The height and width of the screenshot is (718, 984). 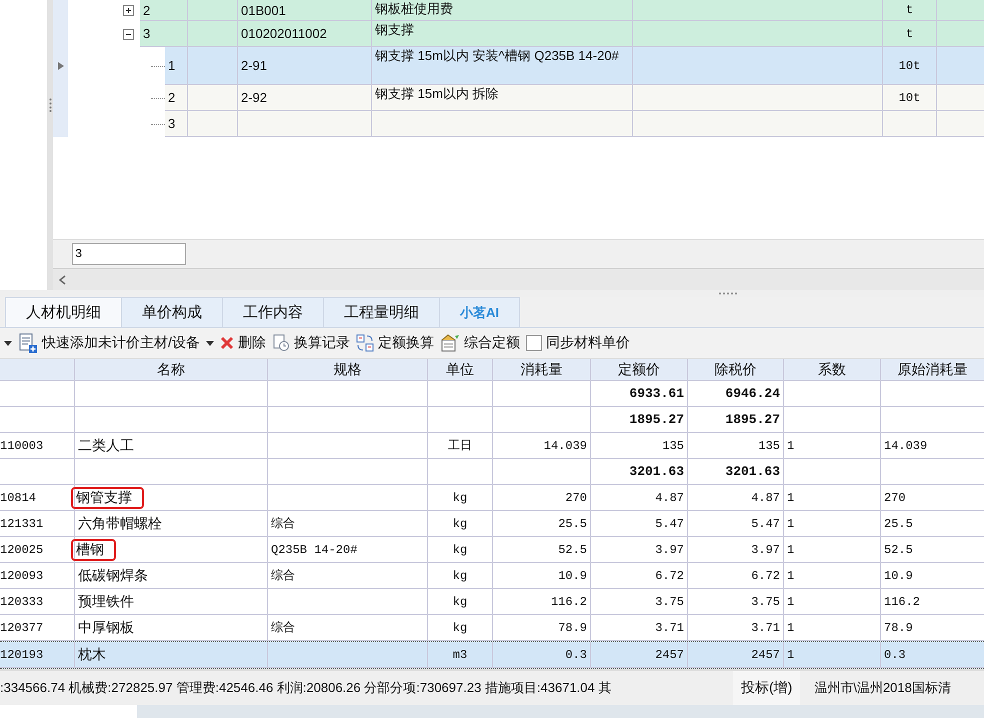 What do you see at coordinates (28, 343) in the screenshot?
I see `add-document-icon` at bounding box center [28, 343].